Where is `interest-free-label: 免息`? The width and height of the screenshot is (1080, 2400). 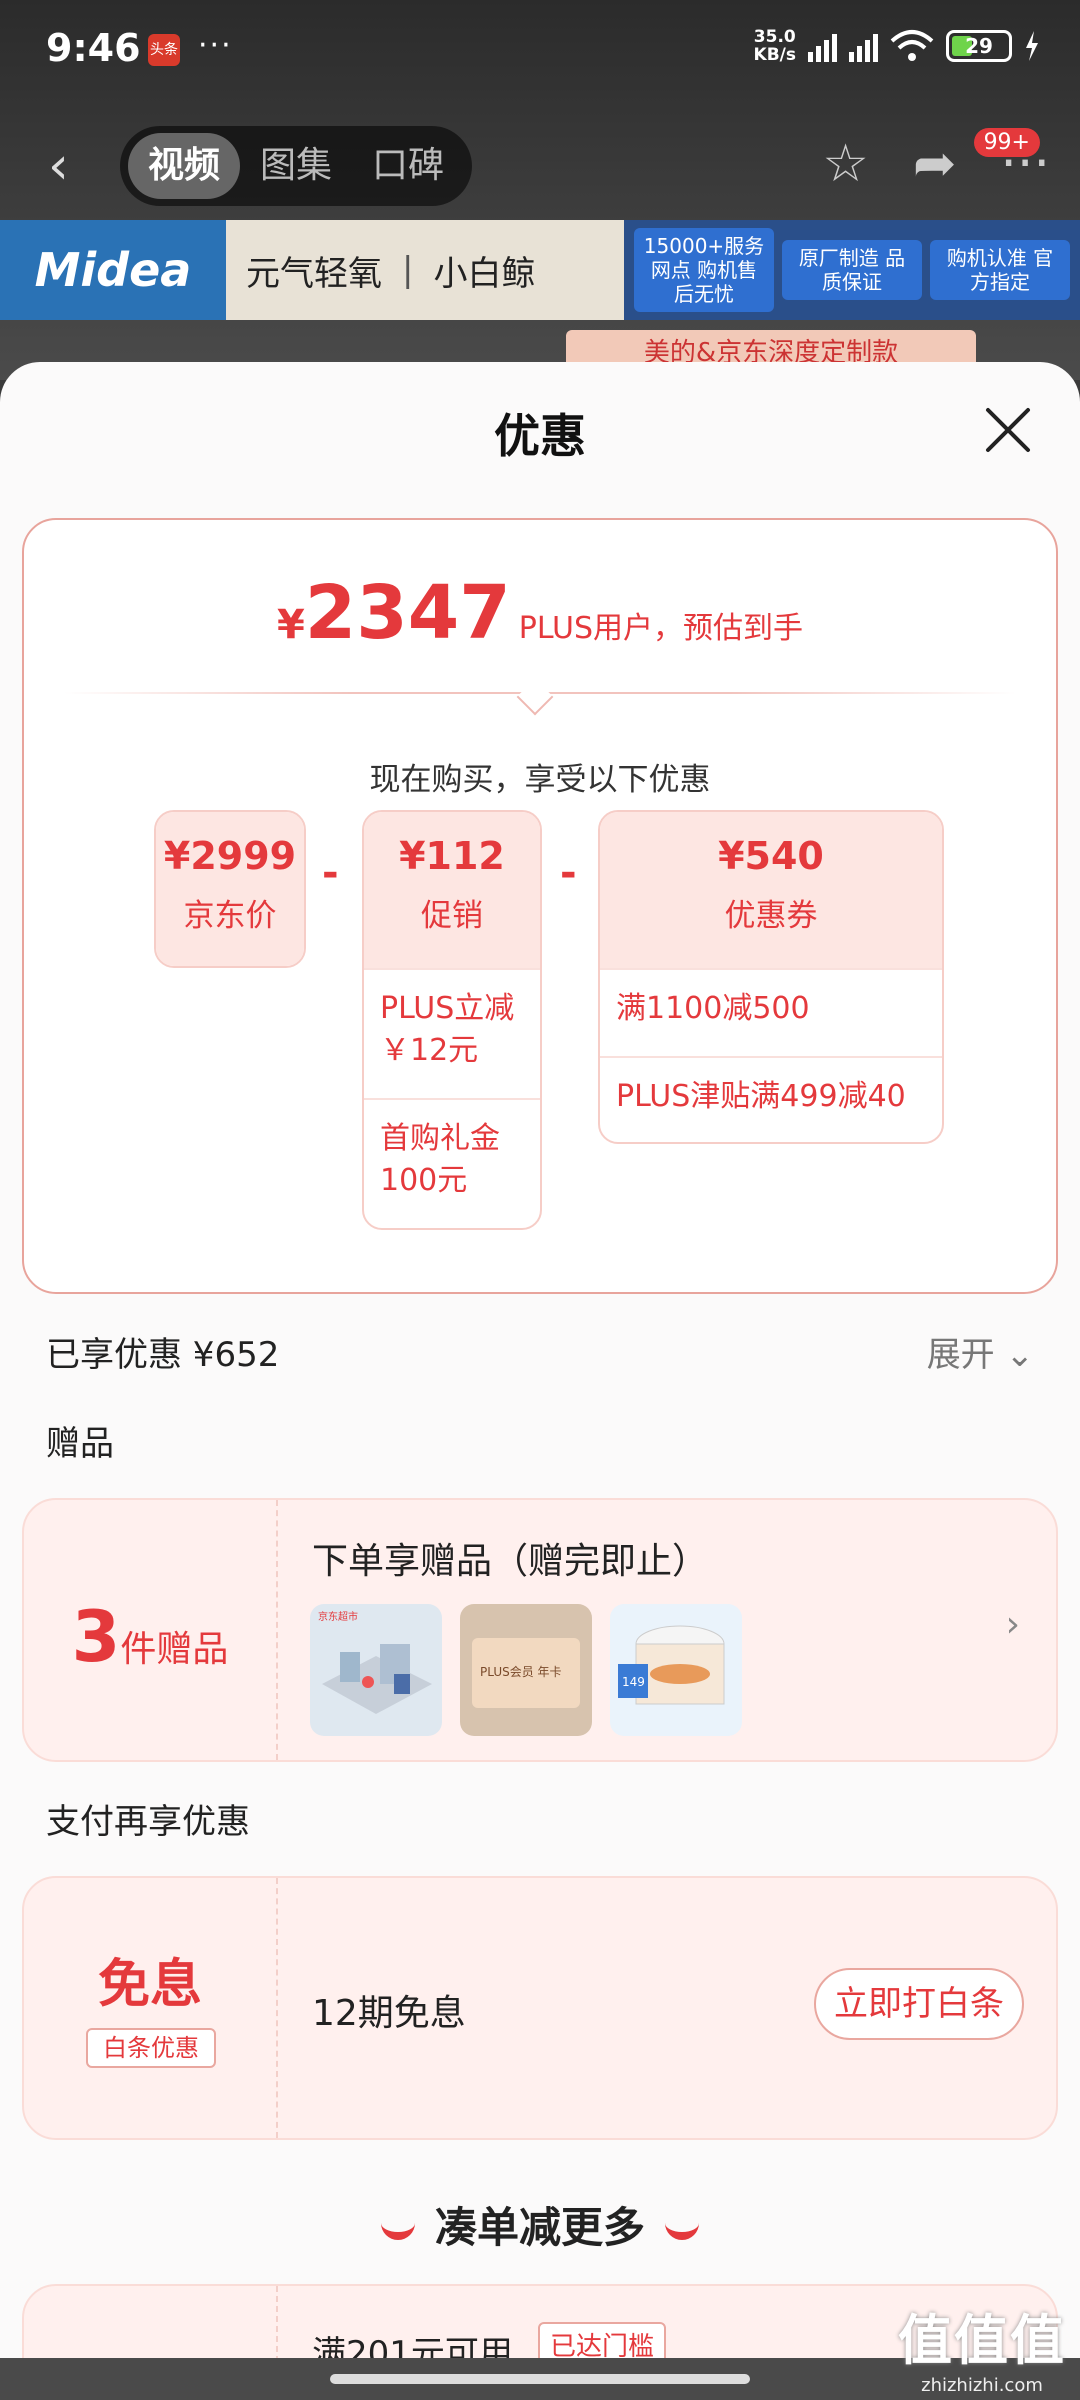 interest-free-label: 免息 is located at coordinates (149, 1985).